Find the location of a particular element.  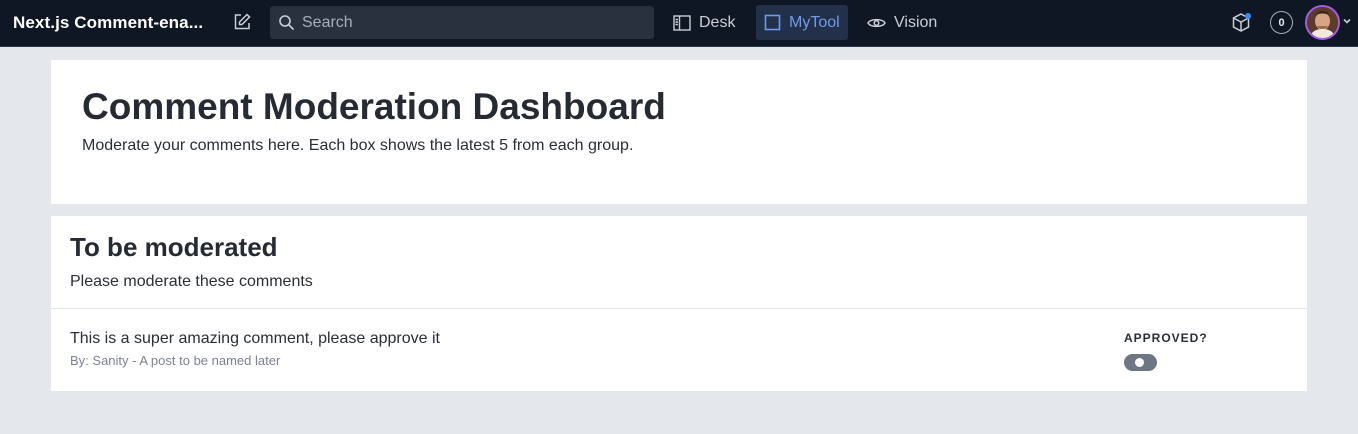

notification-dot is located at coordinates (1248, 16).